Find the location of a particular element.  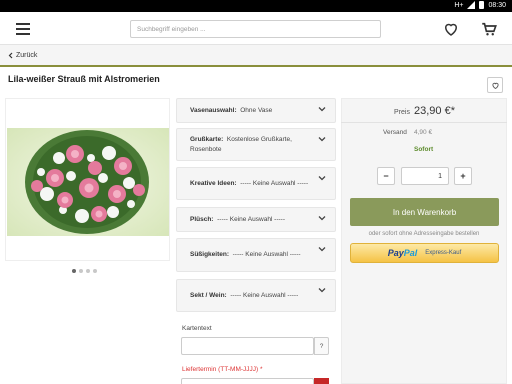

status-time: 08:30 is located at coordinates (497, 5).